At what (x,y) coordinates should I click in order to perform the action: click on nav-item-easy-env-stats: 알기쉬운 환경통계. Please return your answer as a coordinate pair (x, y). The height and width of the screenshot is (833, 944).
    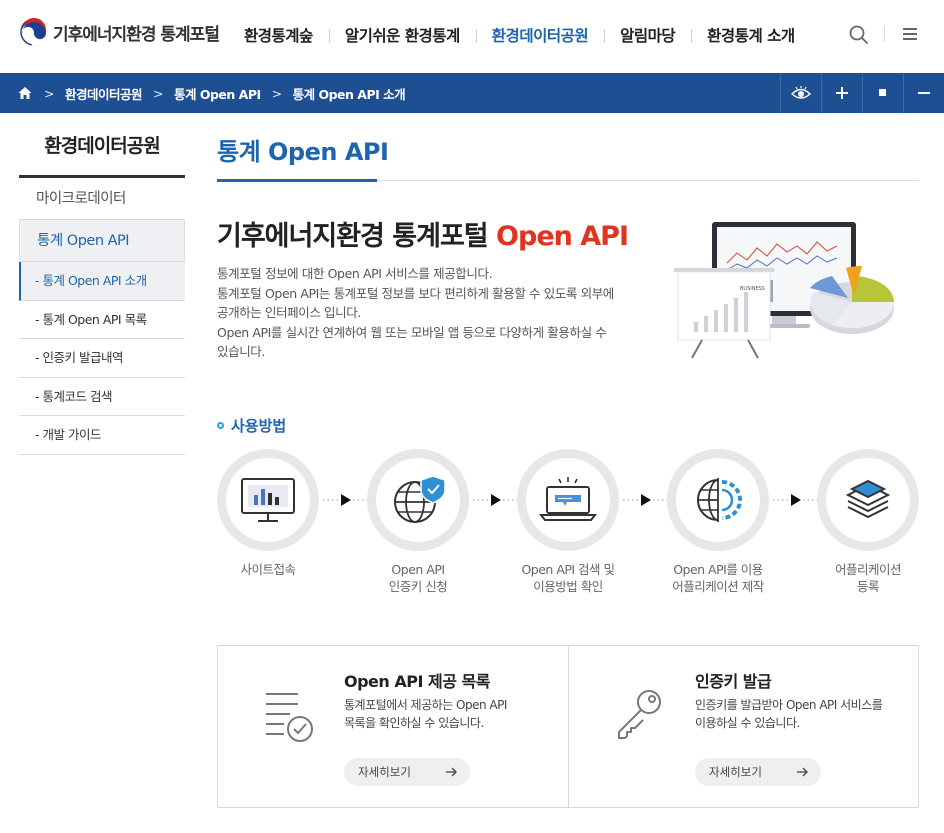
    Looking at the image, I should click on (402, 35).